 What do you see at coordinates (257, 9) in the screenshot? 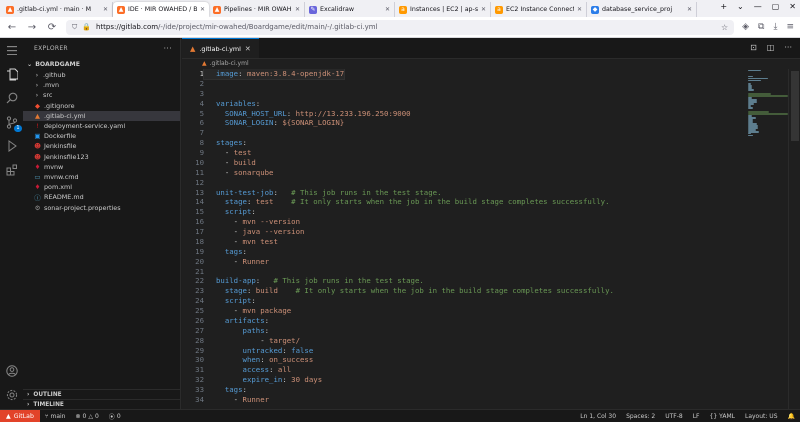
I see `browser-tab: ▲Pipelines · MIR OWAHED✕` at bounding box center [257, 9].